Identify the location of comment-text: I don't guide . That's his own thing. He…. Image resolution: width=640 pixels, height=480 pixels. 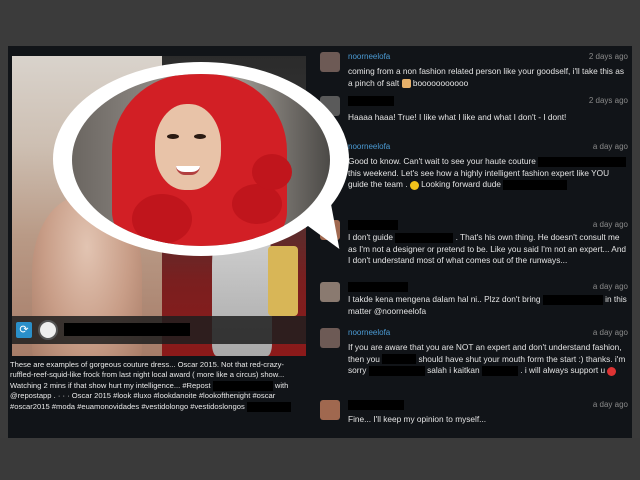
(489, 249).